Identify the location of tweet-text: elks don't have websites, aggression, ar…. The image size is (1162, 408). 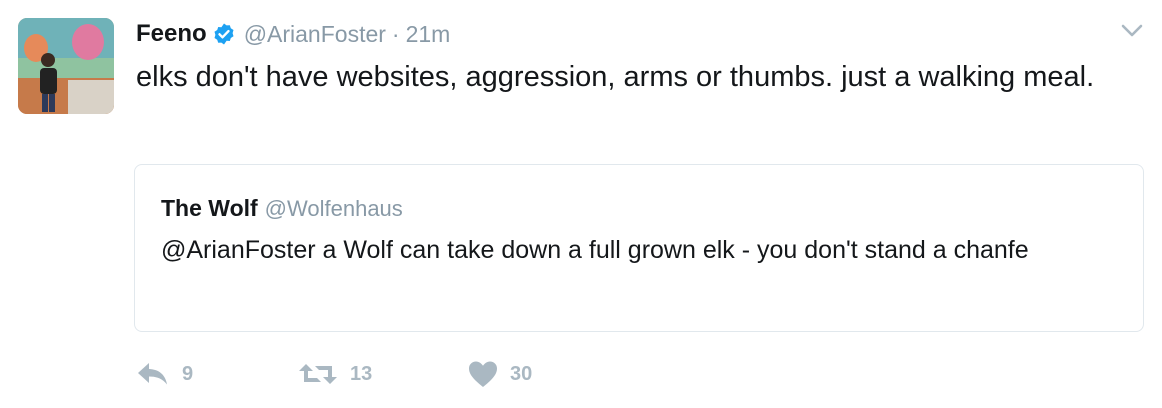
(615, 77).